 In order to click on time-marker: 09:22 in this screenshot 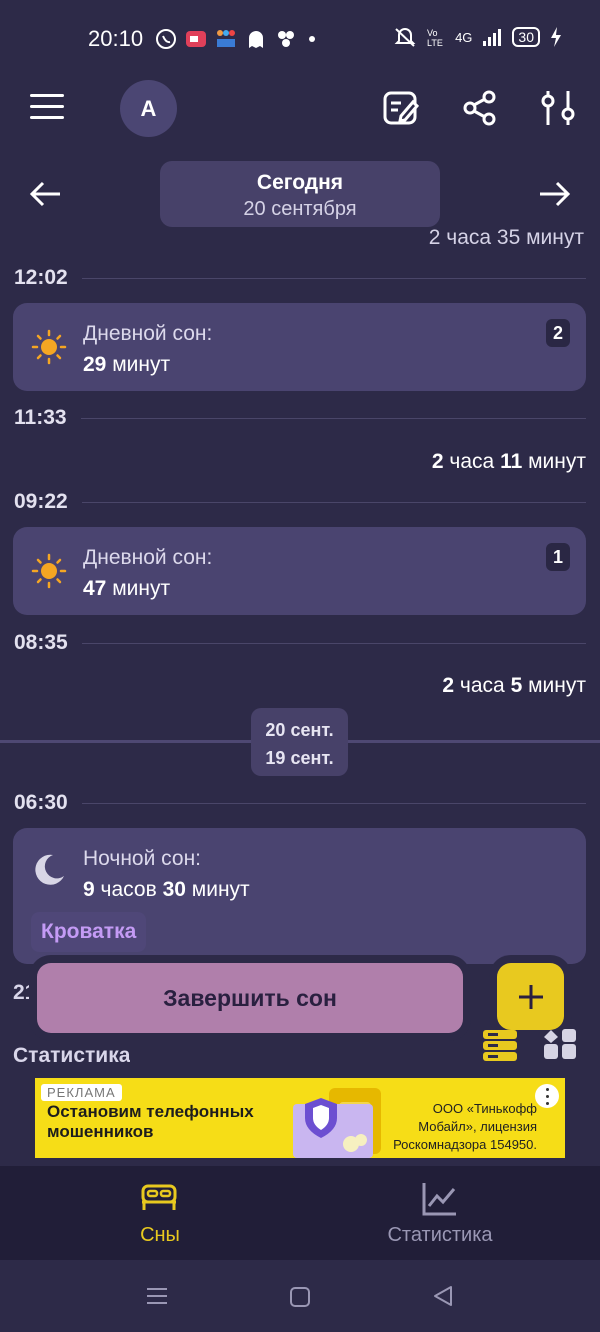, I will do `click(300, 502)`.